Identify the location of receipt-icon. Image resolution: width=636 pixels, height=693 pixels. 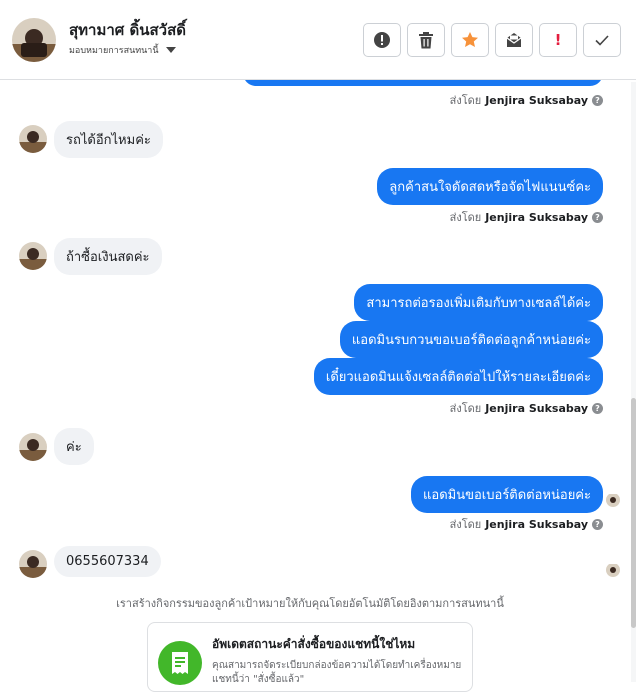
(180, 663).